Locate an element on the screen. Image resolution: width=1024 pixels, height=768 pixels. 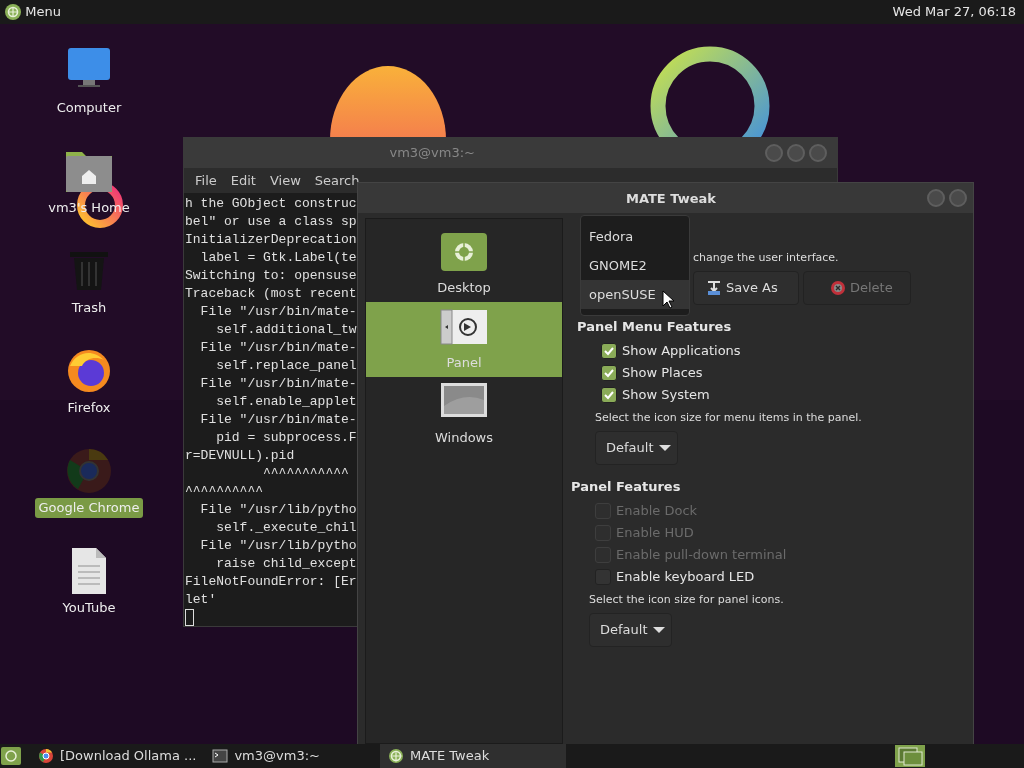
checkbox-option: Enable keyboard LED is located at coordinates (779, 577).